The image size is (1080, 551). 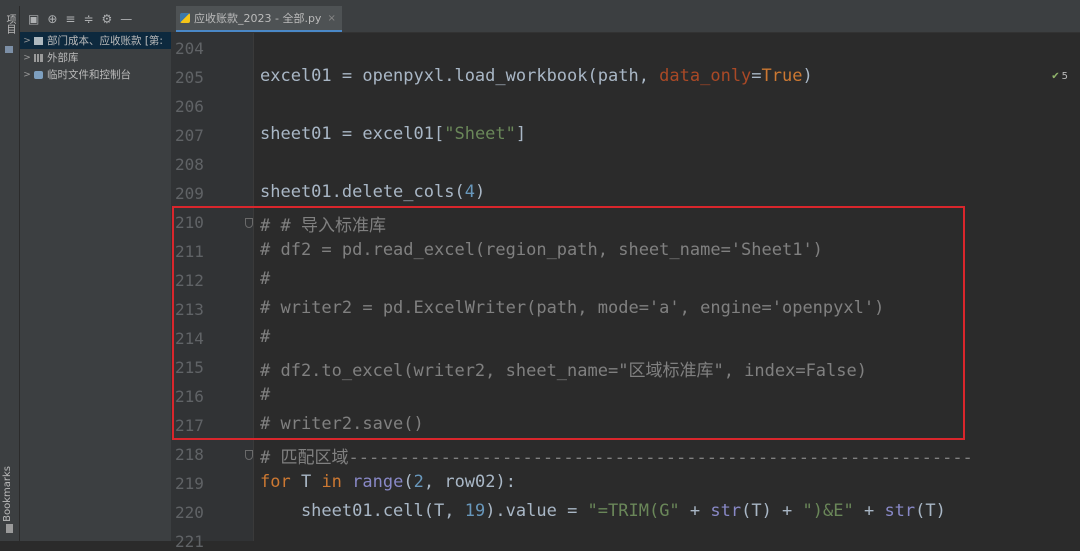 I want to click on gear-icon: ⚙, so click(x=107, y=19).